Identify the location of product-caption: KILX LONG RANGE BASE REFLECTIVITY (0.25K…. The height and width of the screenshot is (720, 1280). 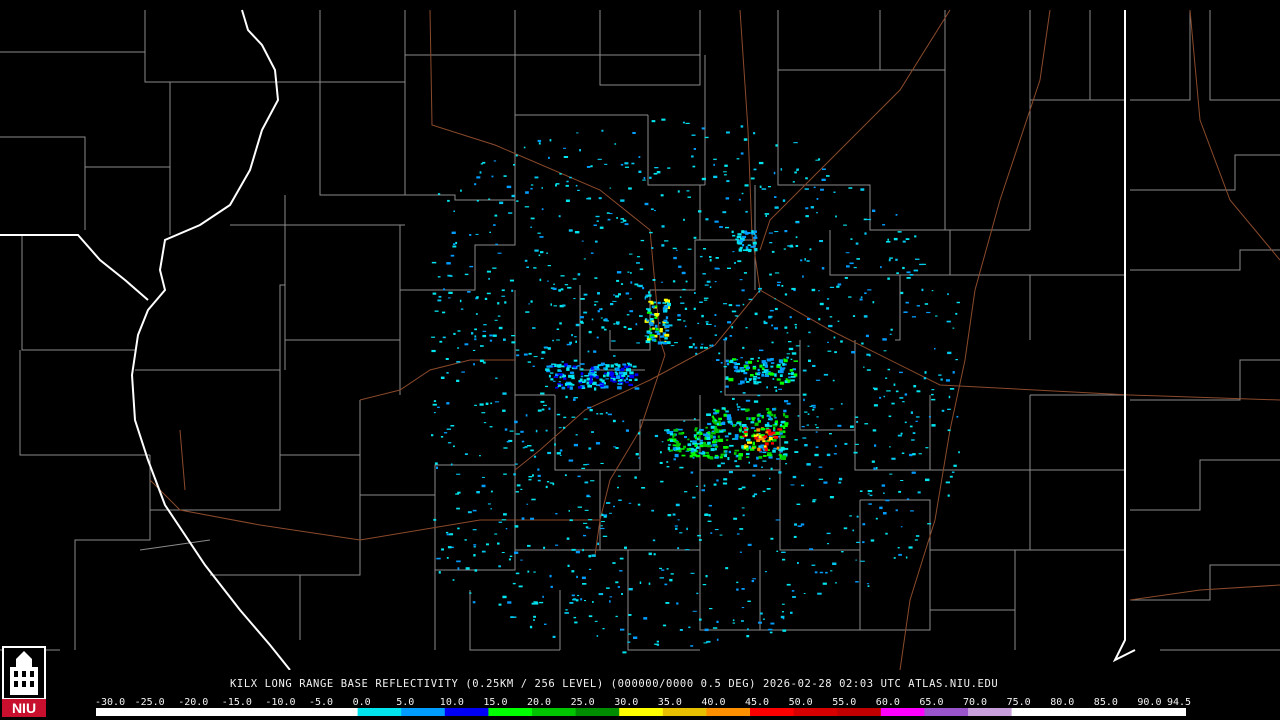
(614, 684).